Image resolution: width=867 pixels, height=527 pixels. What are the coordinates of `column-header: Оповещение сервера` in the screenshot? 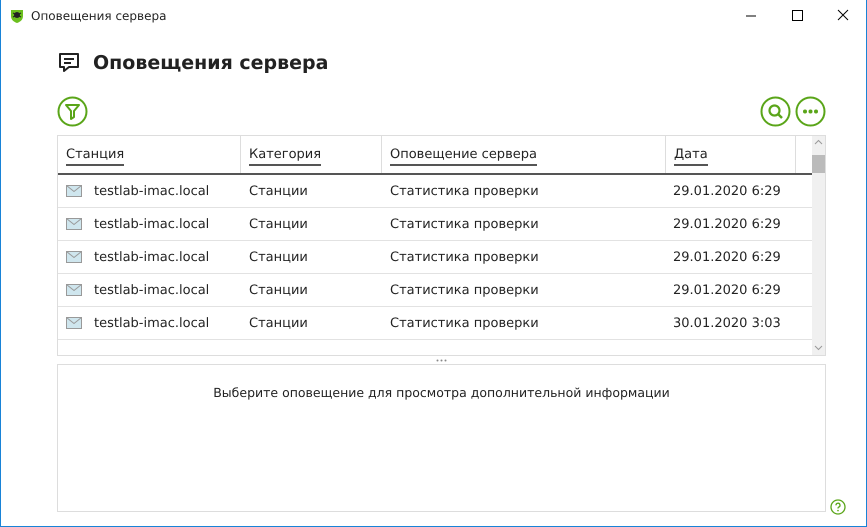 It's located at (524, 154).